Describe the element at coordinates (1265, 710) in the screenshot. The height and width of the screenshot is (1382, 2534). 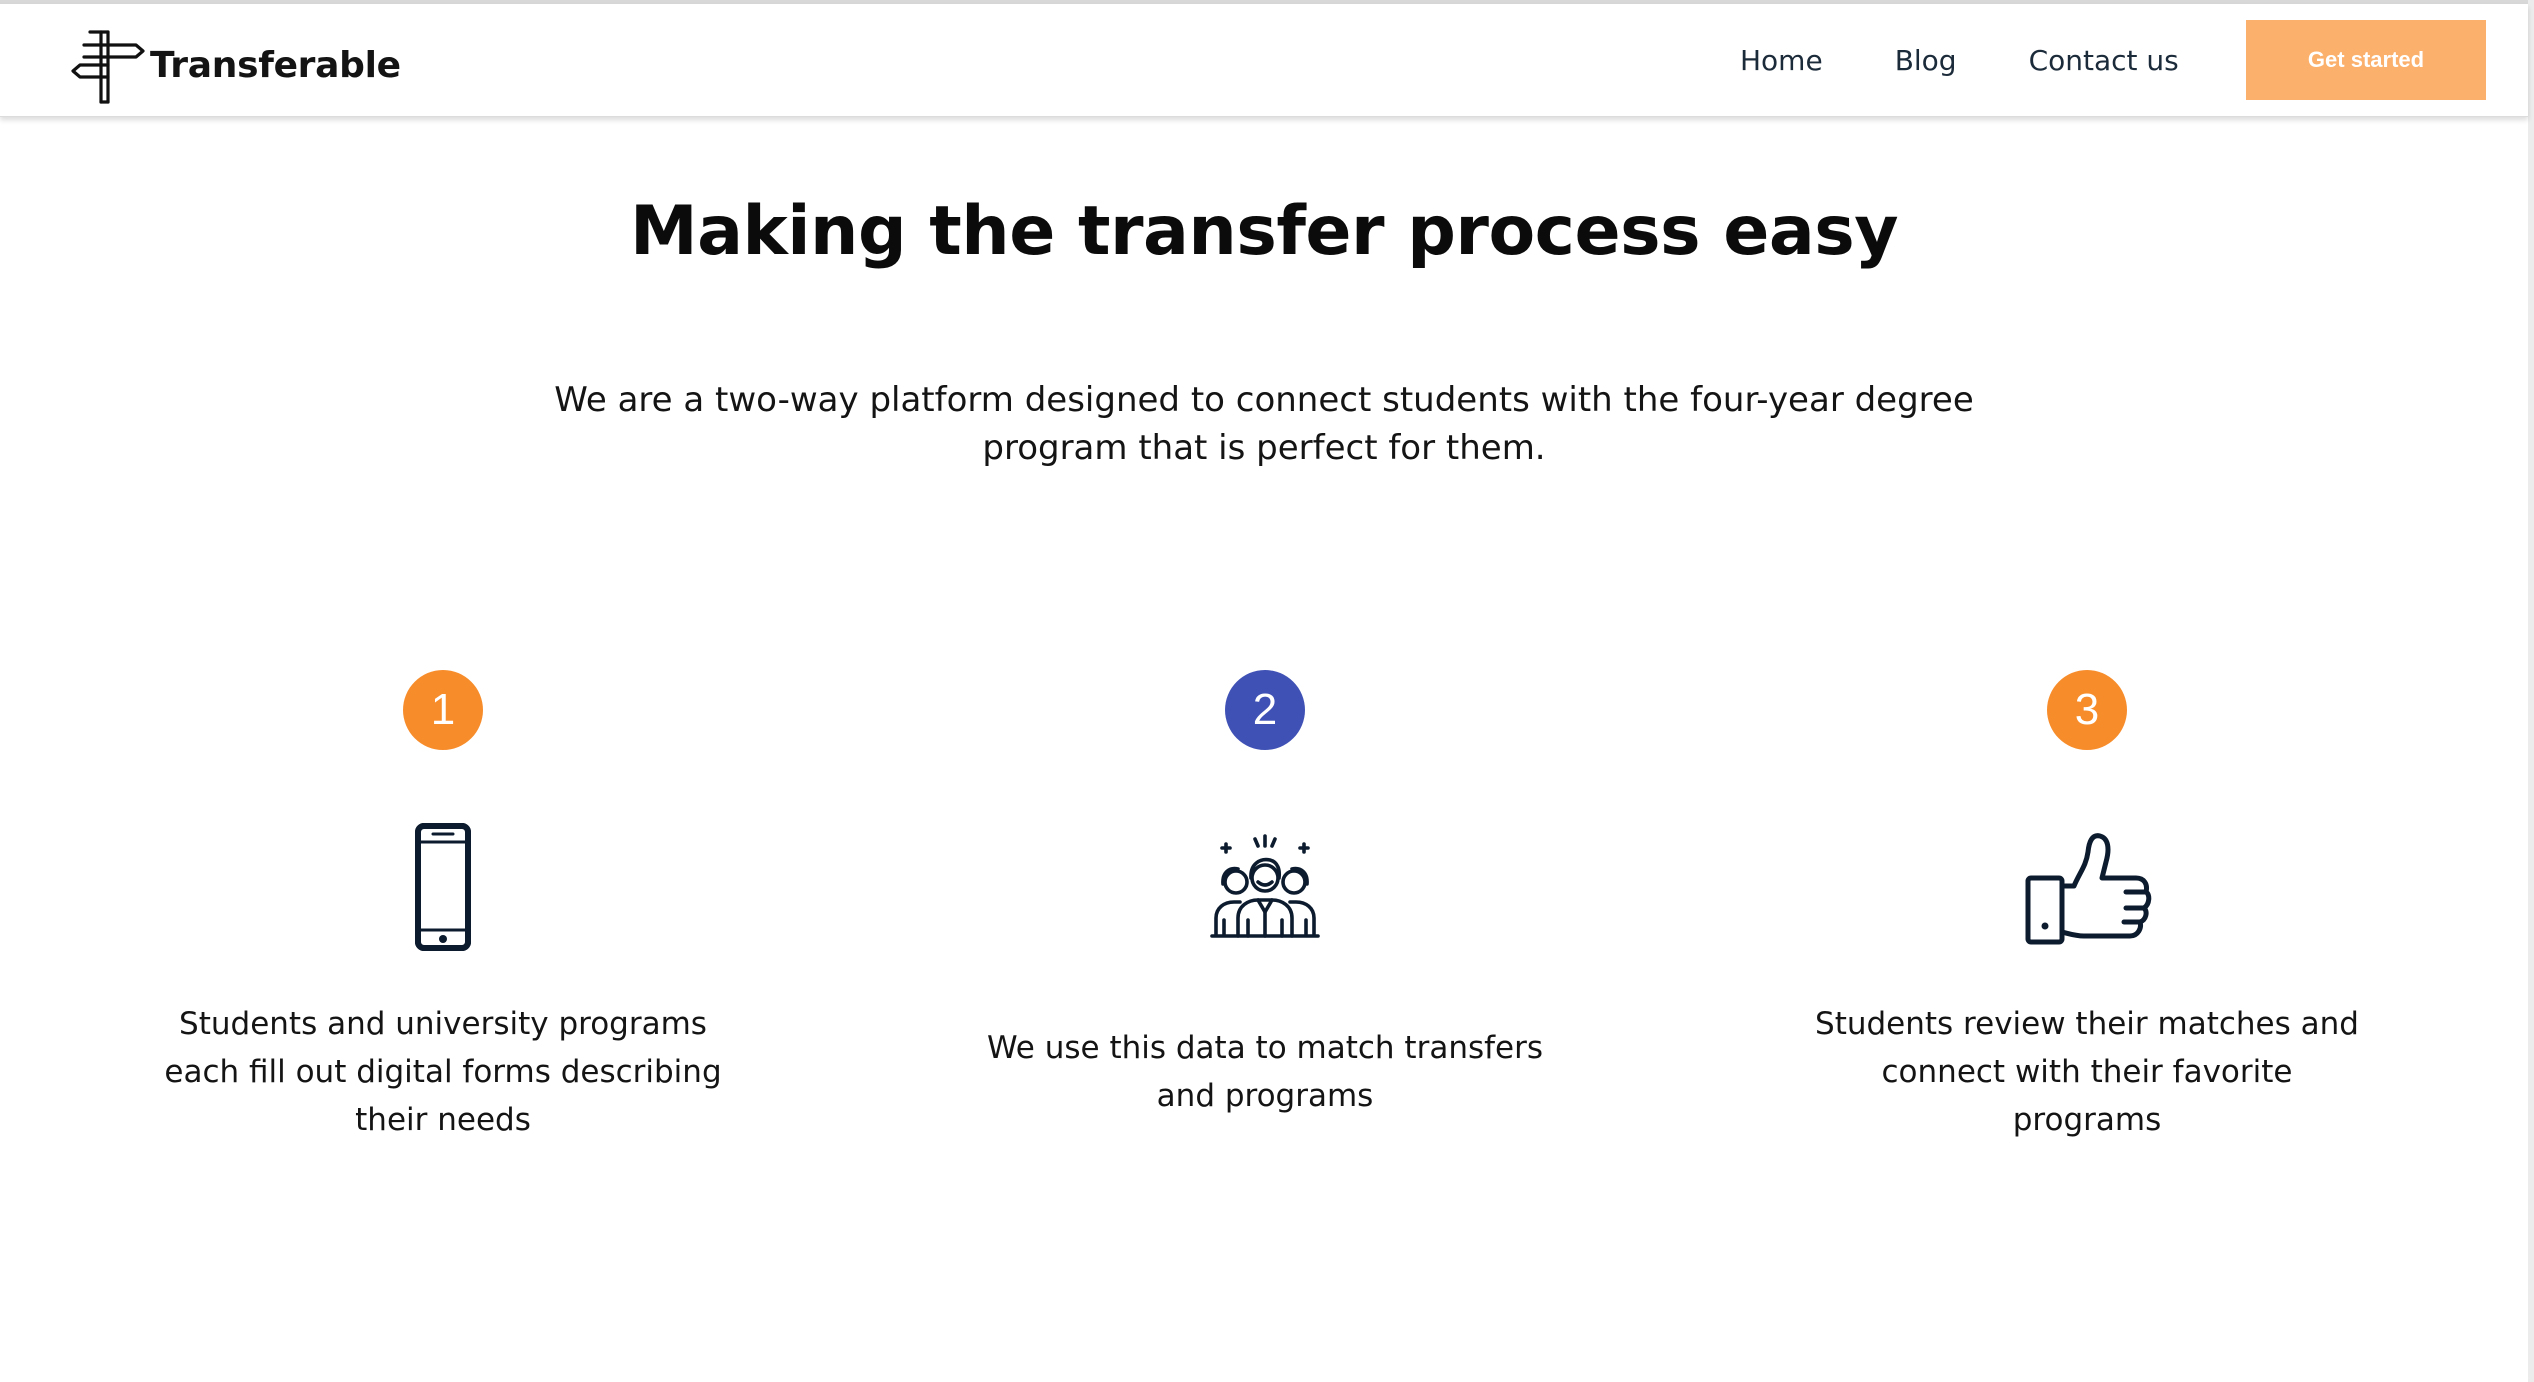
I see `step-number-badge: 2` at that location.